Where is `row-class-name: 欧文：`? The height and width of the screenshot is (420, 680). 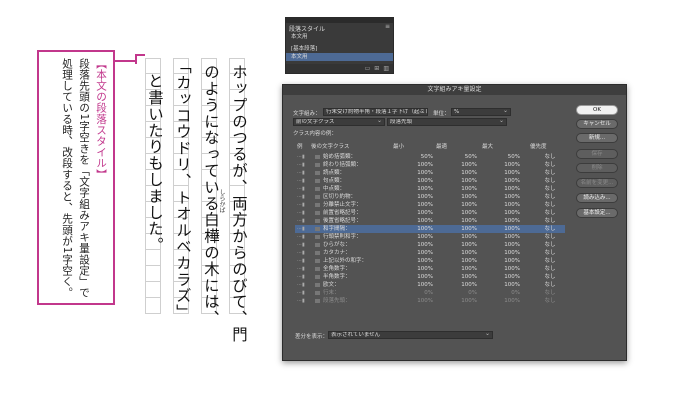
row-class-name: 欧文： is located at coordinates (331, 285).